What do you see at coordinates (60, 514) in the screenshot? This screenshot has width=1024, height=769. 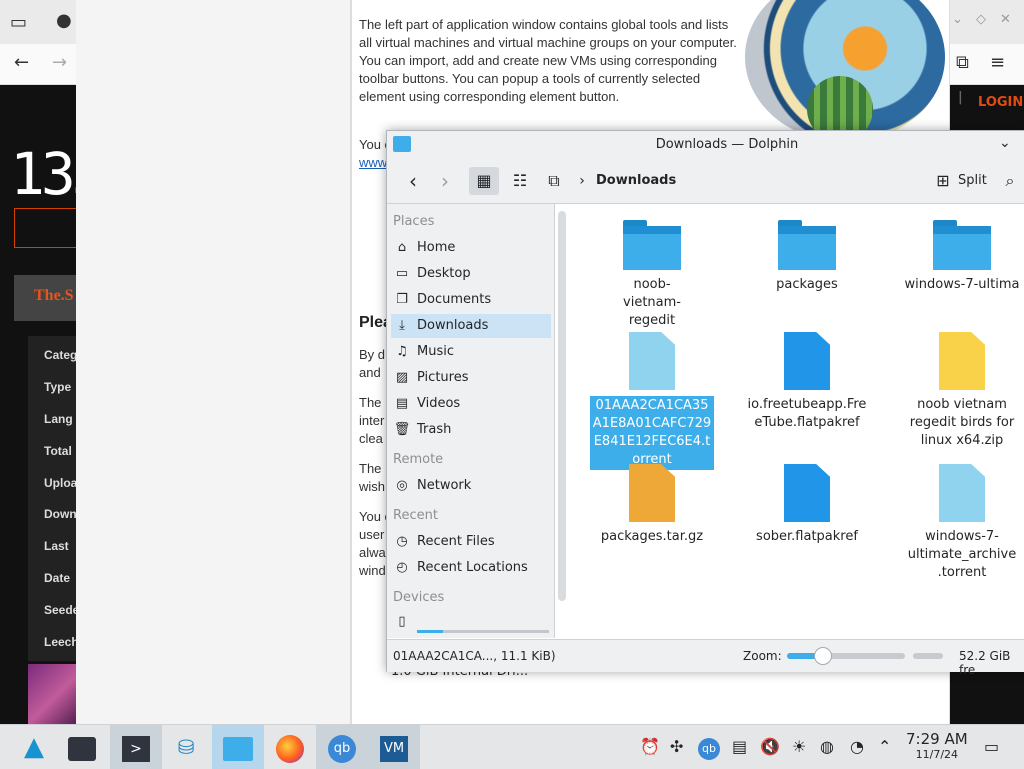 I see `site-row-label: Down` at bounding box center [60, 514].